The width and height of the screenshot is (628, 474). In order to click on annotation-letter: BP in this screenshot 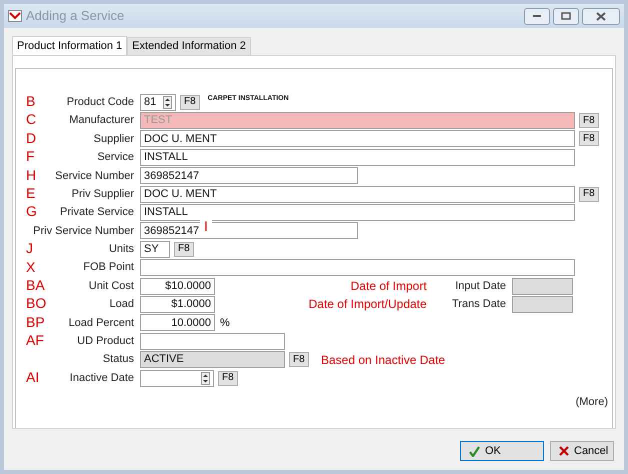, I will do `click(35, 321)`.